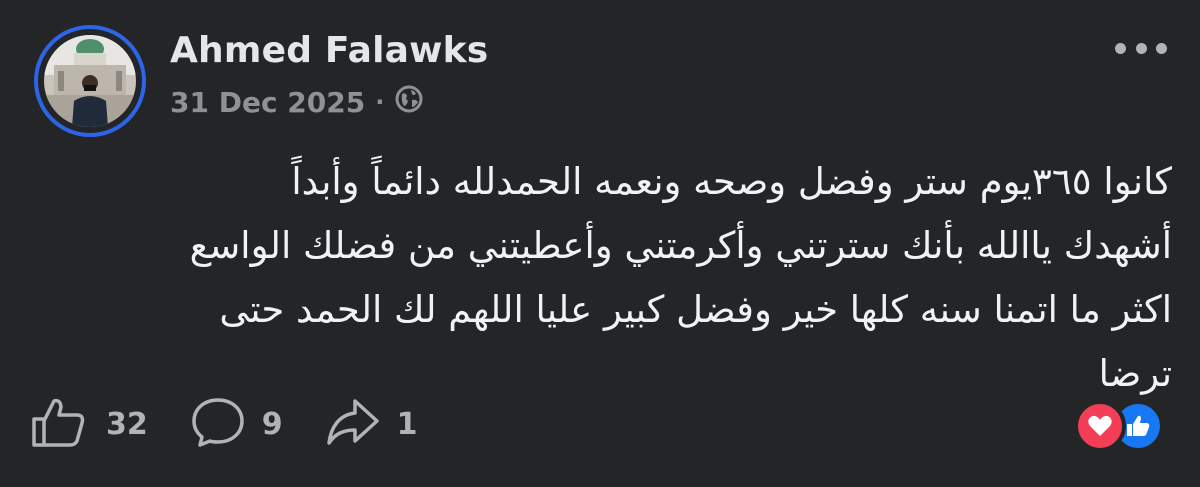 This screenshot has height=487, width=1200. Describe the element at coordinates (218, 424) in the screenshot. I see `comment-bubble-icon` at that location.